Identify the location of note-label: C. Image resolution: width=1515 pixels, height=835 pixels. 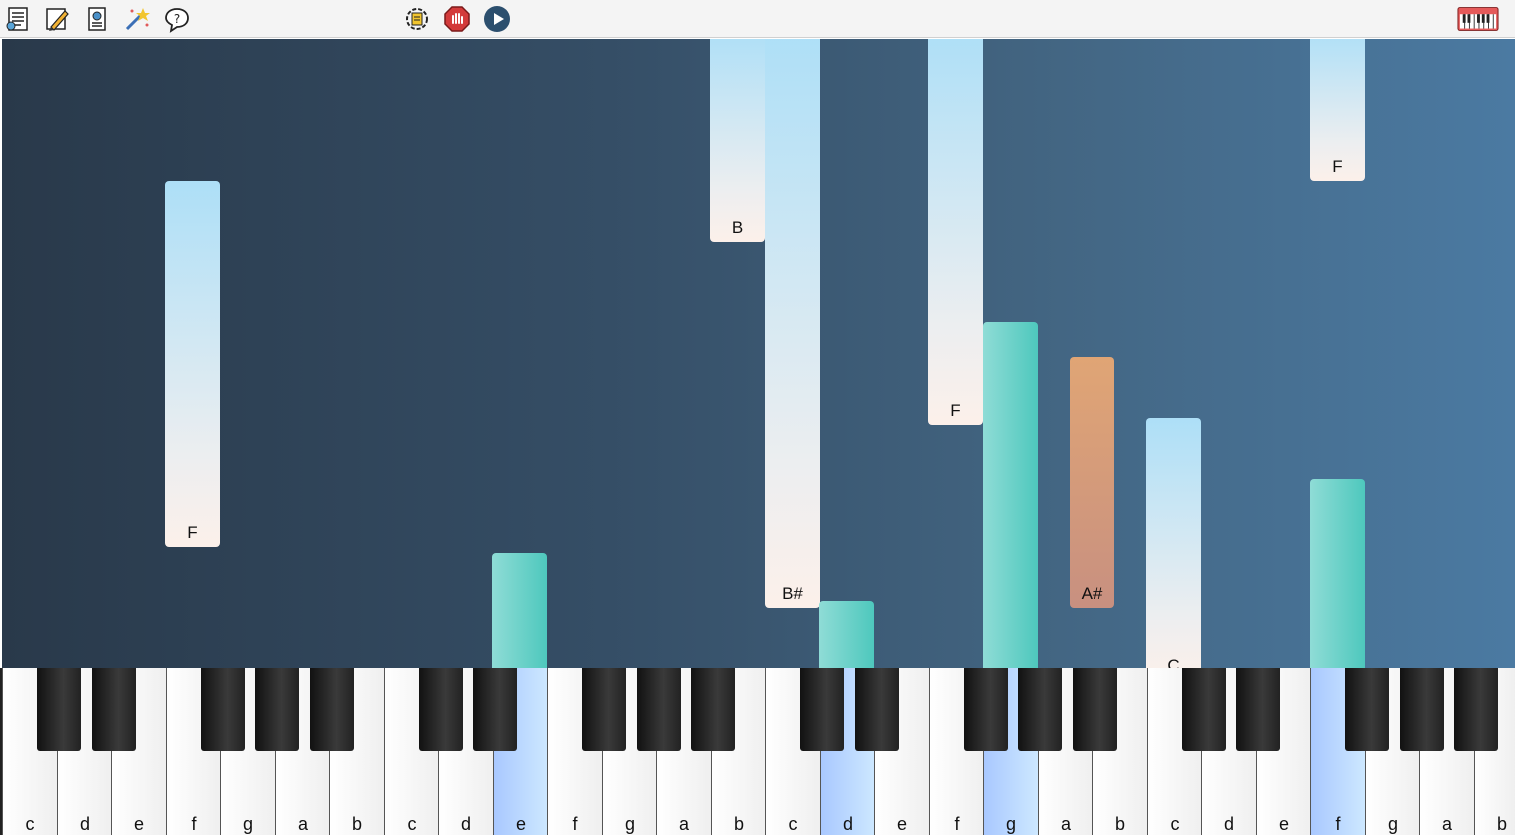
(1173, 662).